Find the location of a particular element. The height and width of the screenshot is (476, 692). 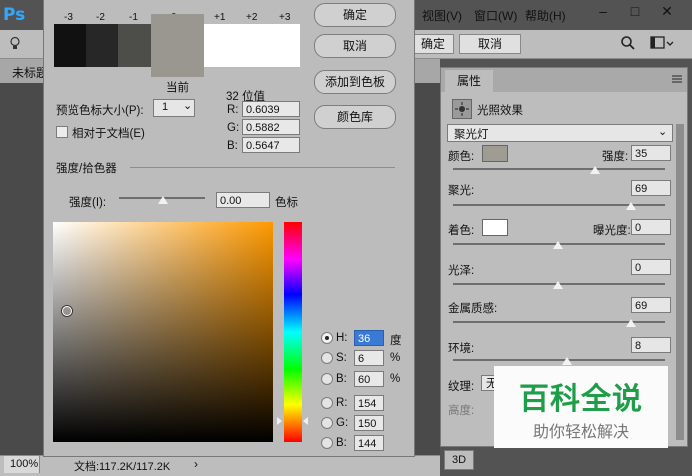

cancel-button: 取消 is located at coordinates (355, 46).